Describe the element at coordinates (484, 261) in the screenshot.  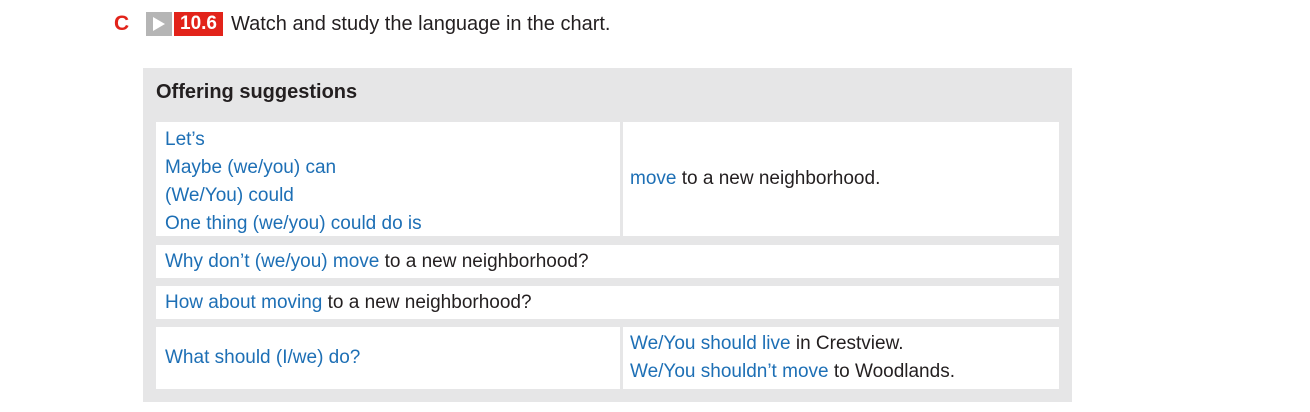
I see `phrase-row2-rest: to a new neighborhood?` at that location.